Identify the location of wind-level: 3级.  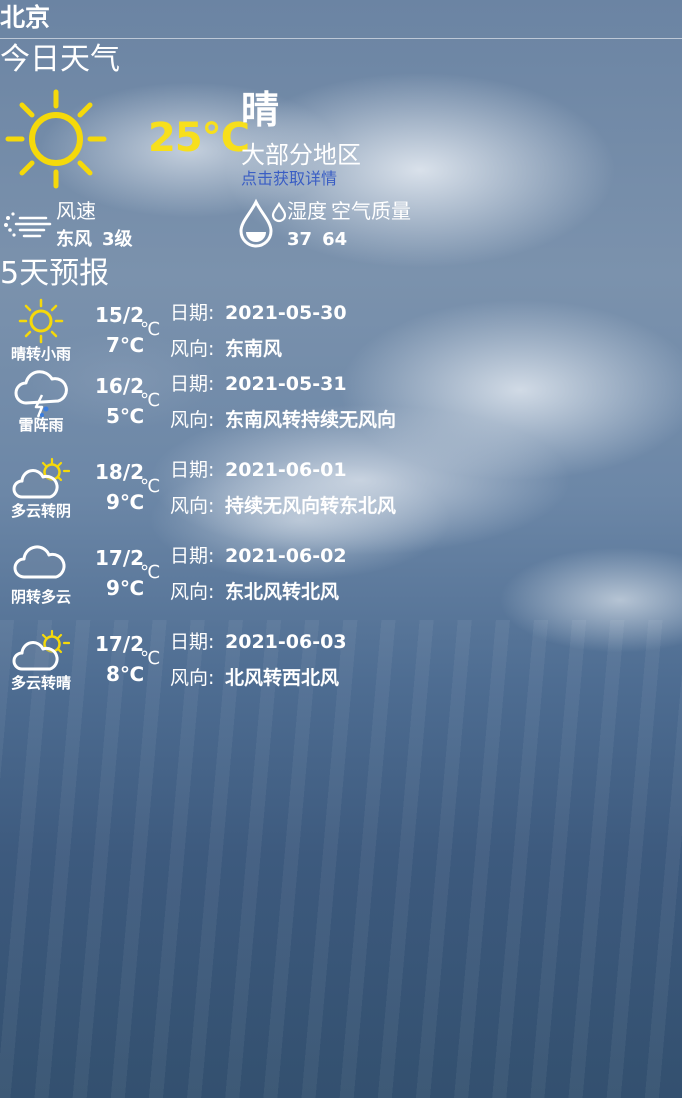
(117, 239).